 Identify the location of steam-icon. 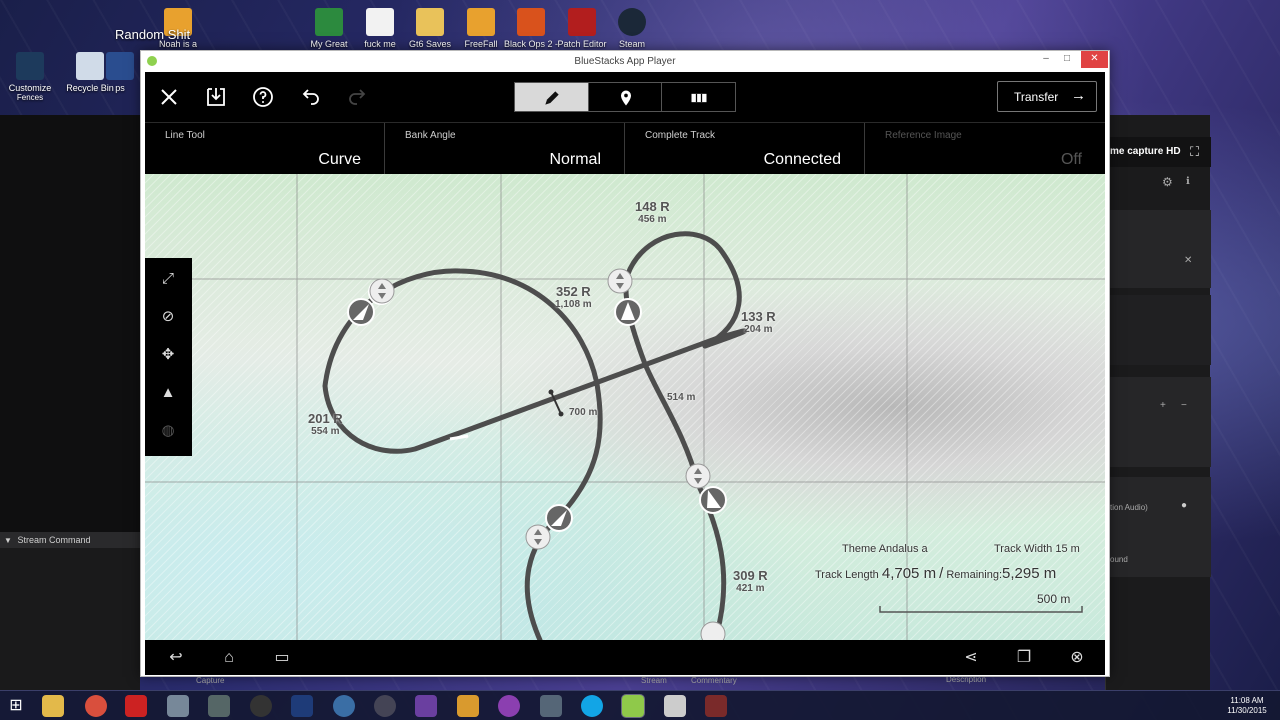
(632, 22).